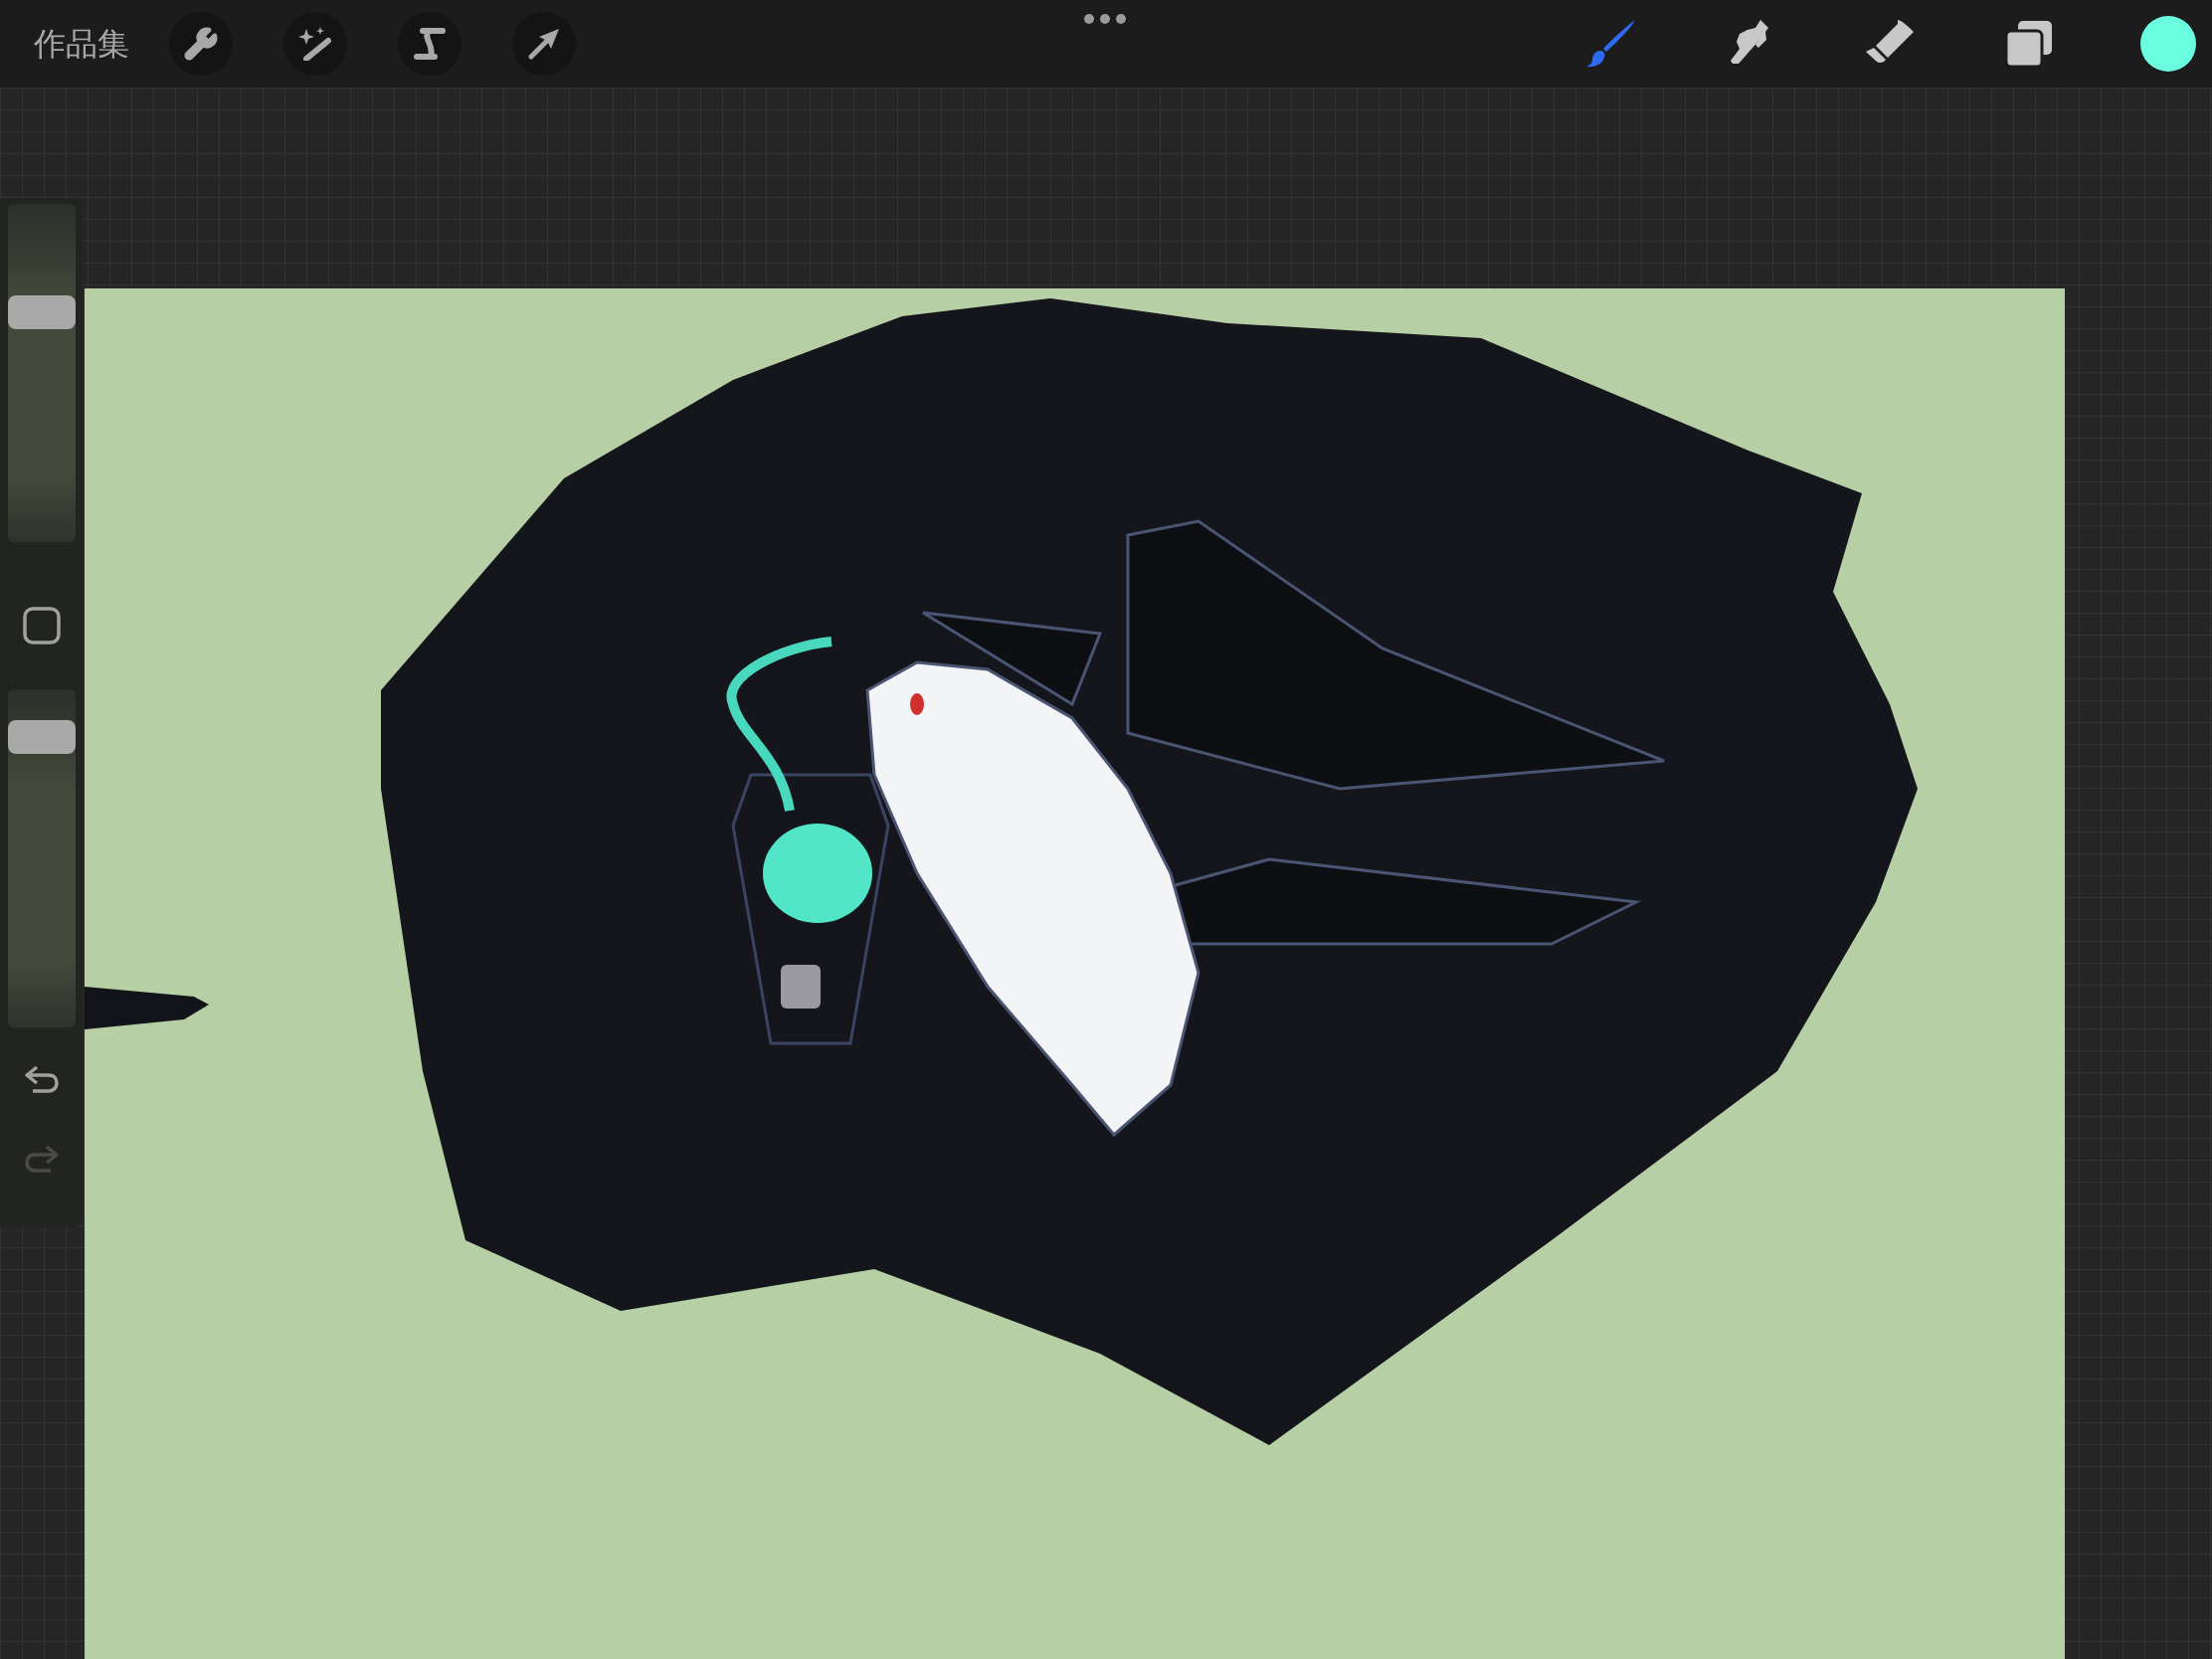  What do you see at coordinates (1105, 19) in the screenshot?
I see `more-dots-icon` at bounding box center [1105, 19].